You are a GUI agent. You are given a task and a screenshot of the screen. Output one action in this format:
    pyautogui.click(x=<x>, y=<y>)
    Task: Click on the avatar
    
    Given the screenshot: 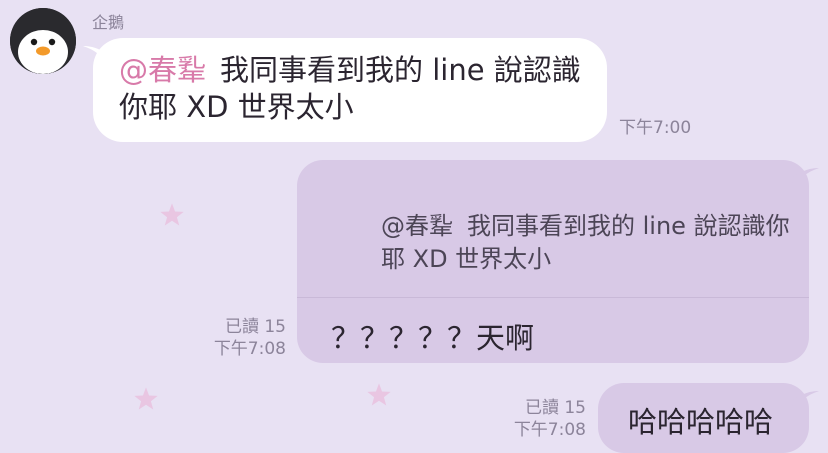 What is the action you would take?
    pyautogui.click(x=43, y=41)
    